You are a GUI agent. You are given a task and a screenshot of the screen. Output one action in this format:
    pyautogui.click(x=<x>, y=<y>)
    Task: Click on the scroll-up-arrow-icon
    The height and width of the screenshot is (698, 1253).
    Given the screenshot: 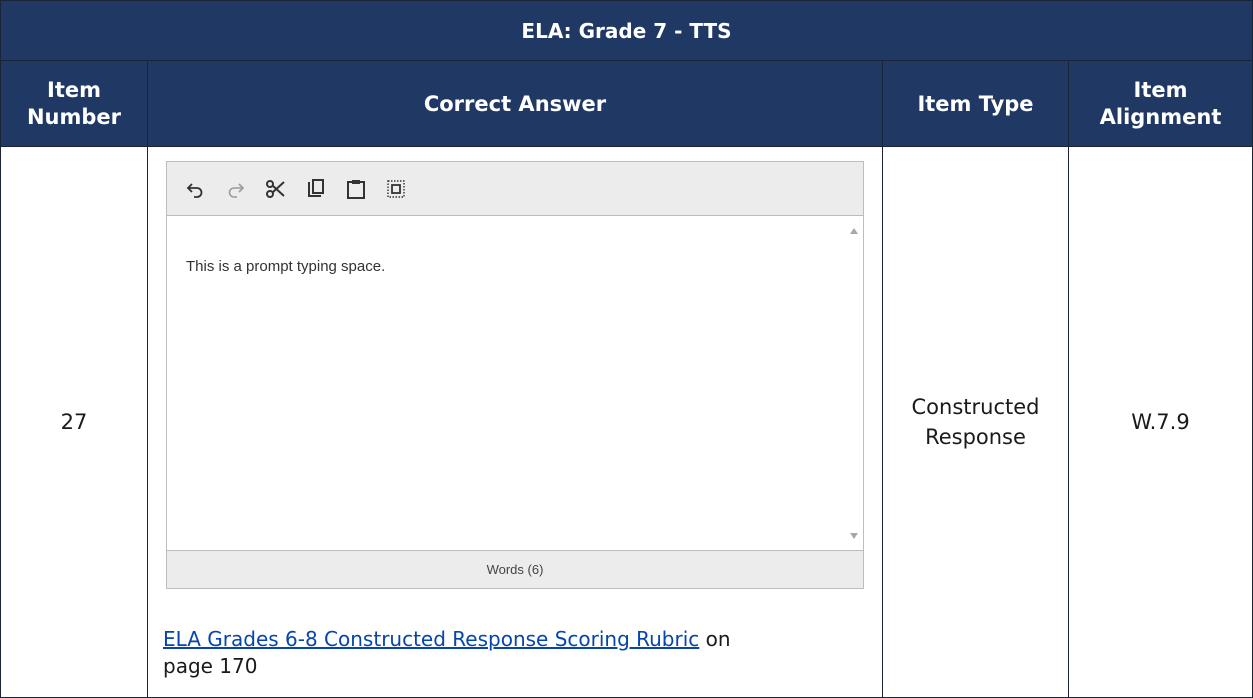 What is the action you would take?
    pyautogui.click(x=854, y=231)
    